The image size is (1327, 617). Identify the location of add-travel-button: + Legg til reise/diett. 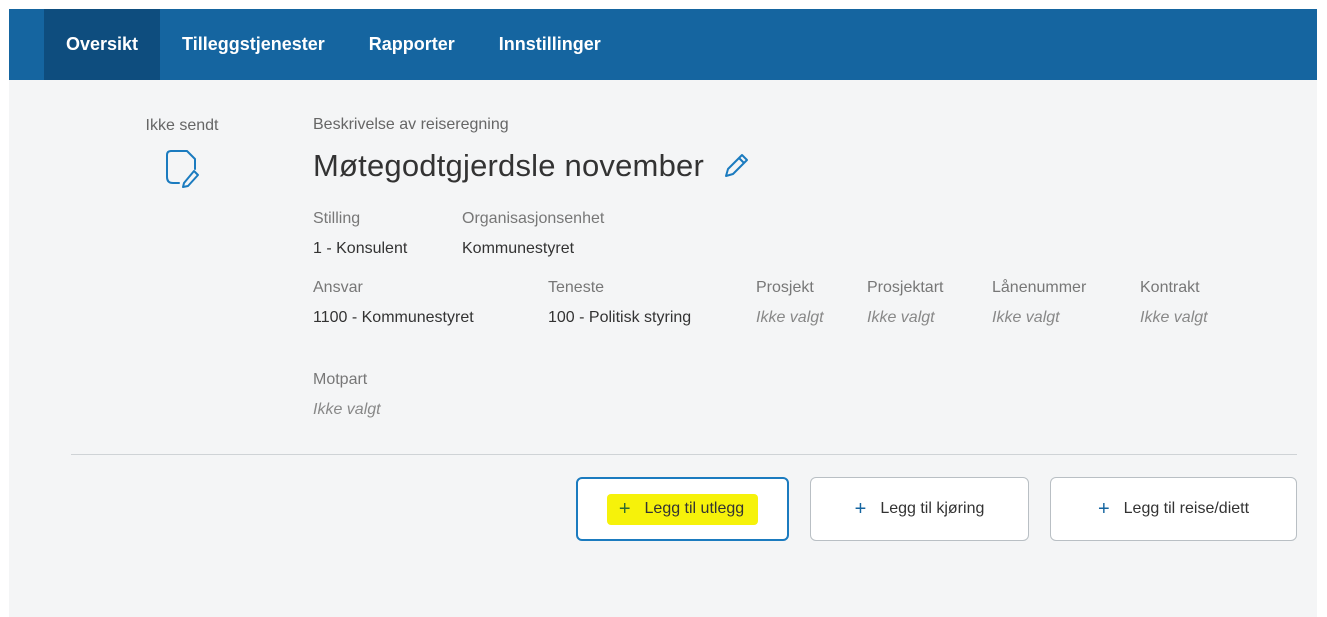
(1173, 509).